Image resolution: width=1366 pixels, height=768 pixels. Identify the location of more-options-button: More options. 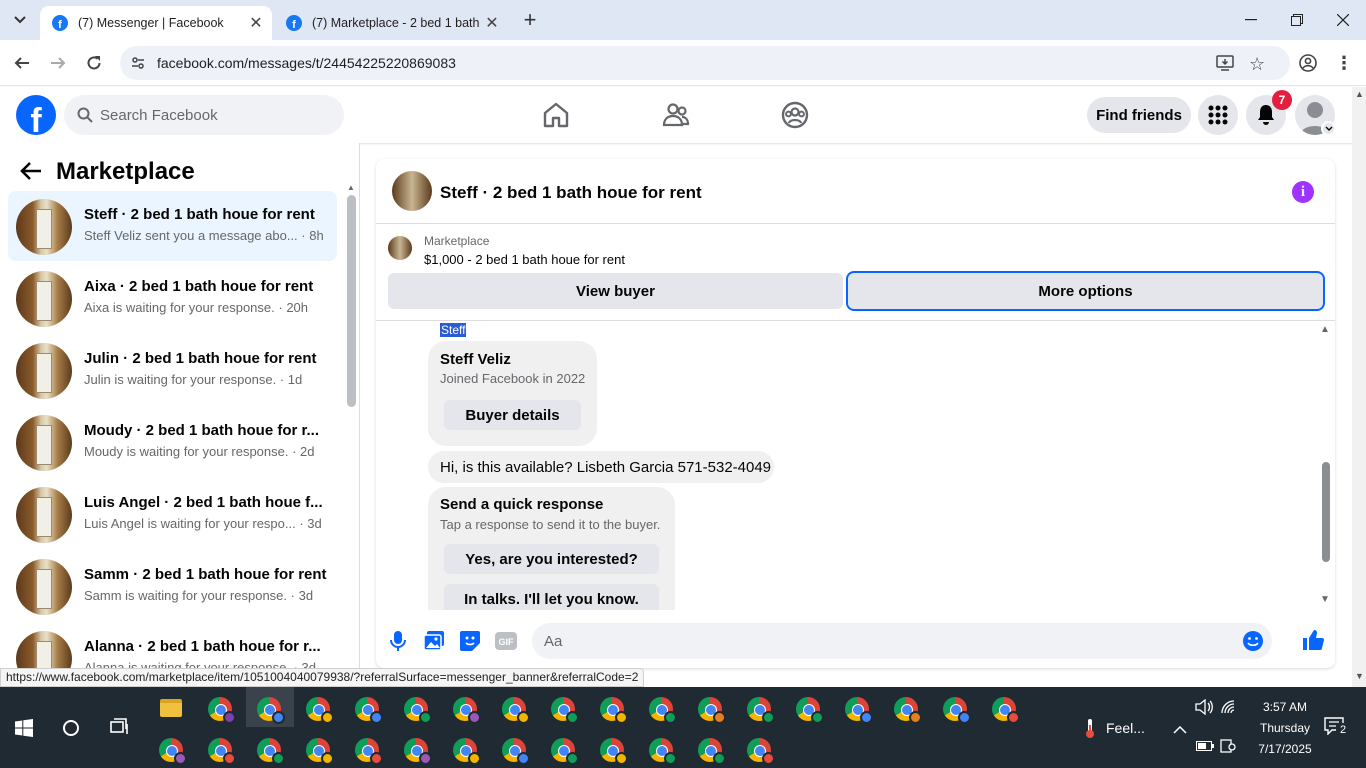
(1085, 291).